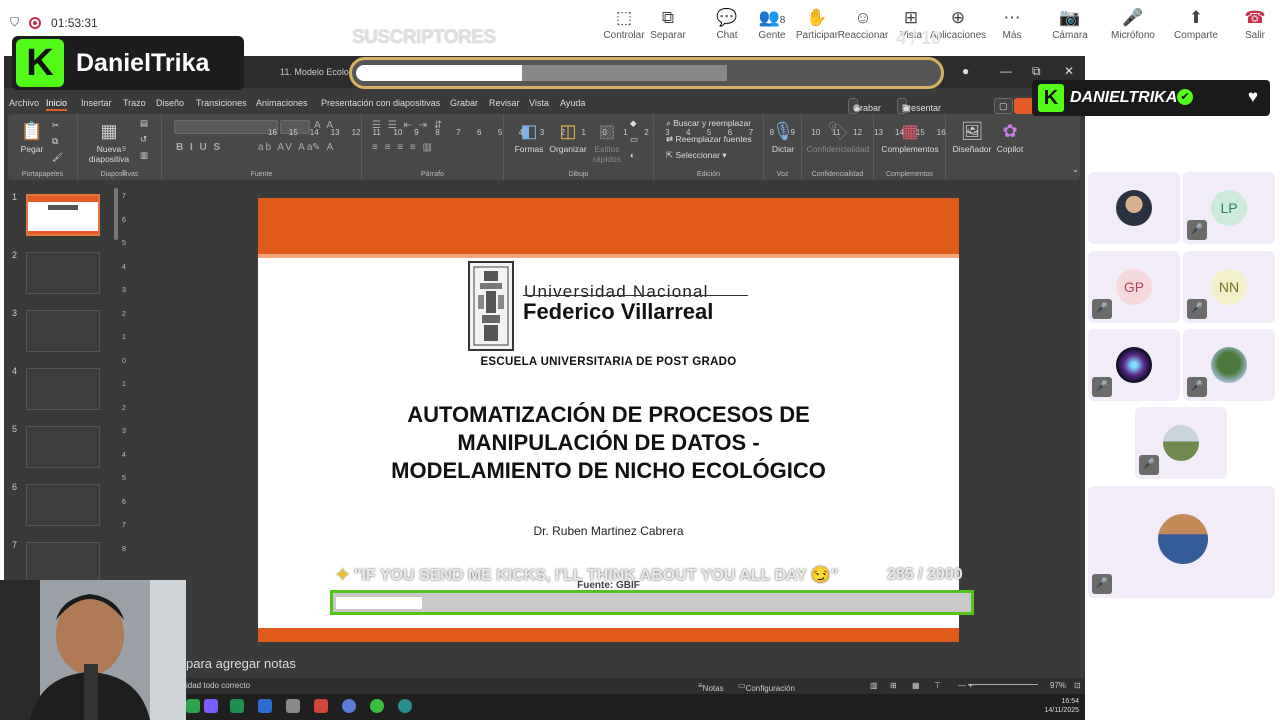 The height and width of the screenshot is (720, 1280). I want to click on shape-effects-icon: ◐, so click(632, 155).